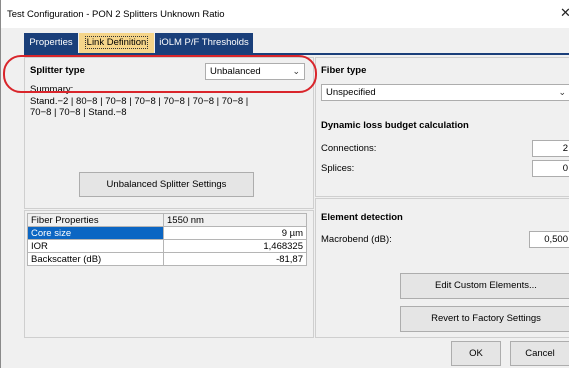  Describe the element at coordinates (539, 353) in the screenshot. I see `cancel-button: Cancel` at that location.